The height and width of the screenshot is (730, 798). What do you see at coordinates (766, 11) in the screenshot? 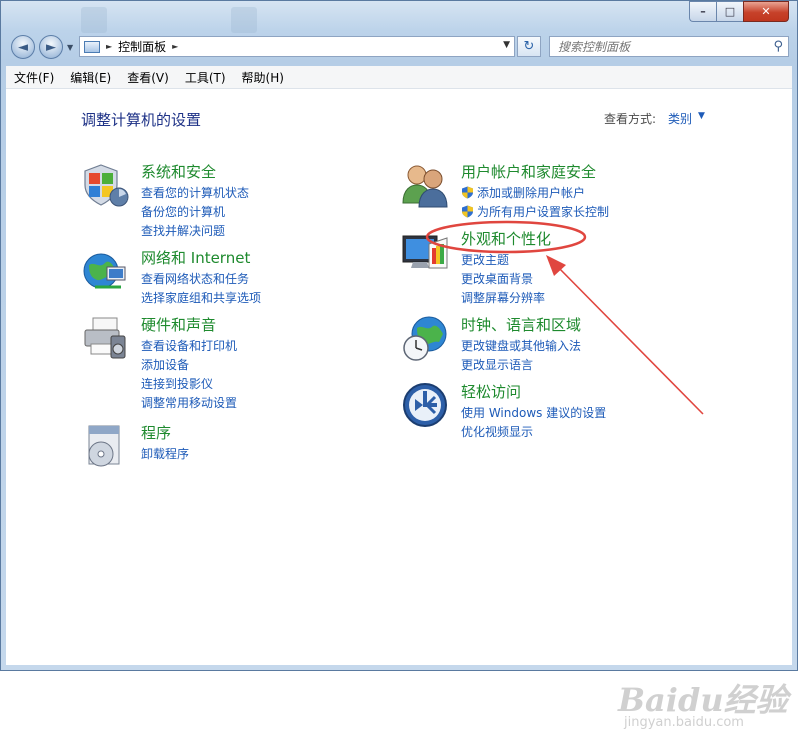
I see `close-button: ✕` at bounding box center [766, 11].